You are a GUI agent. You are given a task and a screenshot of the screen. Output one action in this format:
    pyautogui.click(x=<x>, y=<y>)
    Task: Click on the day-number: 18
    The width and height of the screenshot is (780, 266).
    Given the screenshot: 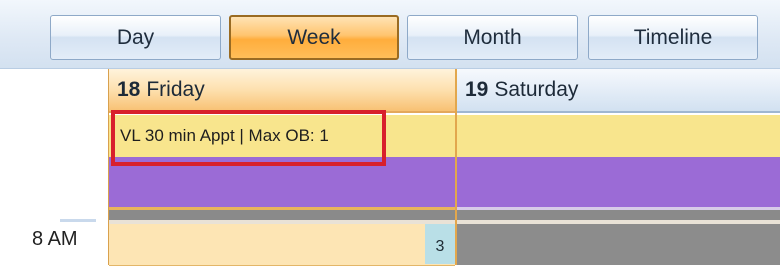 What is the action you would take?
    pyautogui.click(x=129, y=89)
    